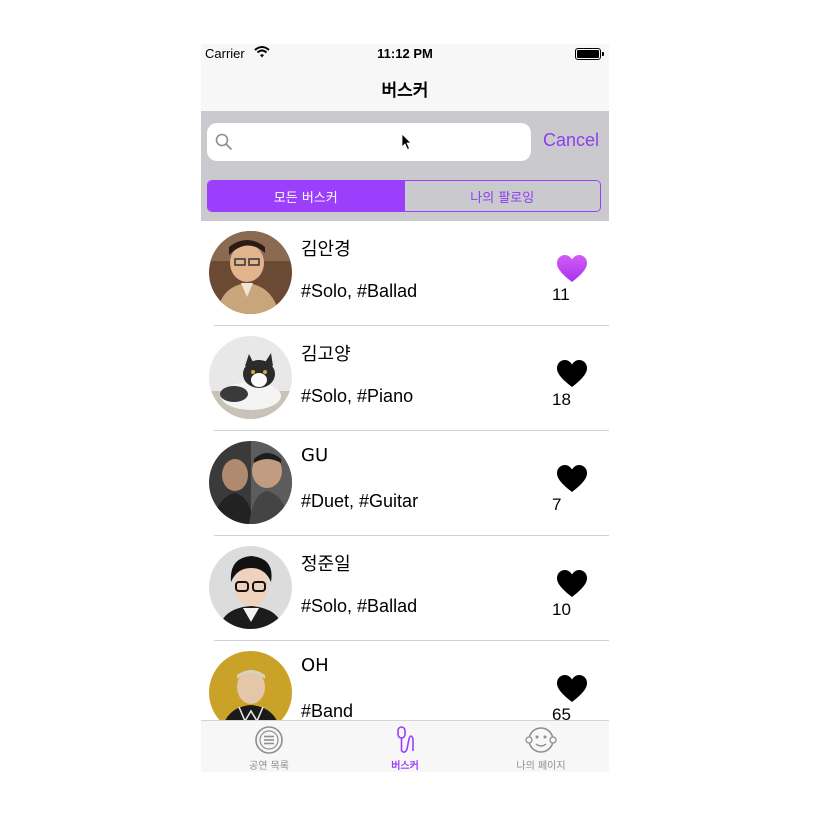  Describe the element at coordinates (501, 196) in the screenshot. I see `segment-my-following: 나의 팔로잉` at that location.